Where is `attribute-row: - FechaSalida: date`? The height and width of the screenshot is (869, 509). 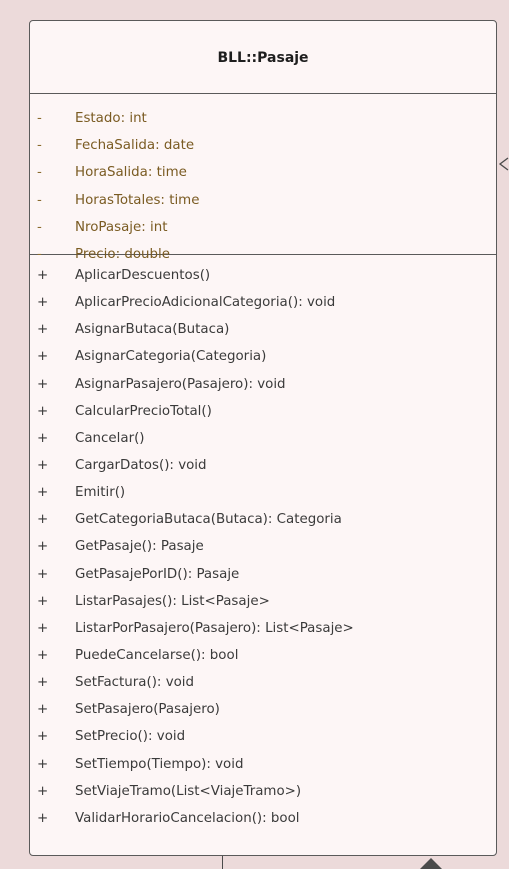 attribute-row: - FechaSalida: date is located at coordinates (263, 145).